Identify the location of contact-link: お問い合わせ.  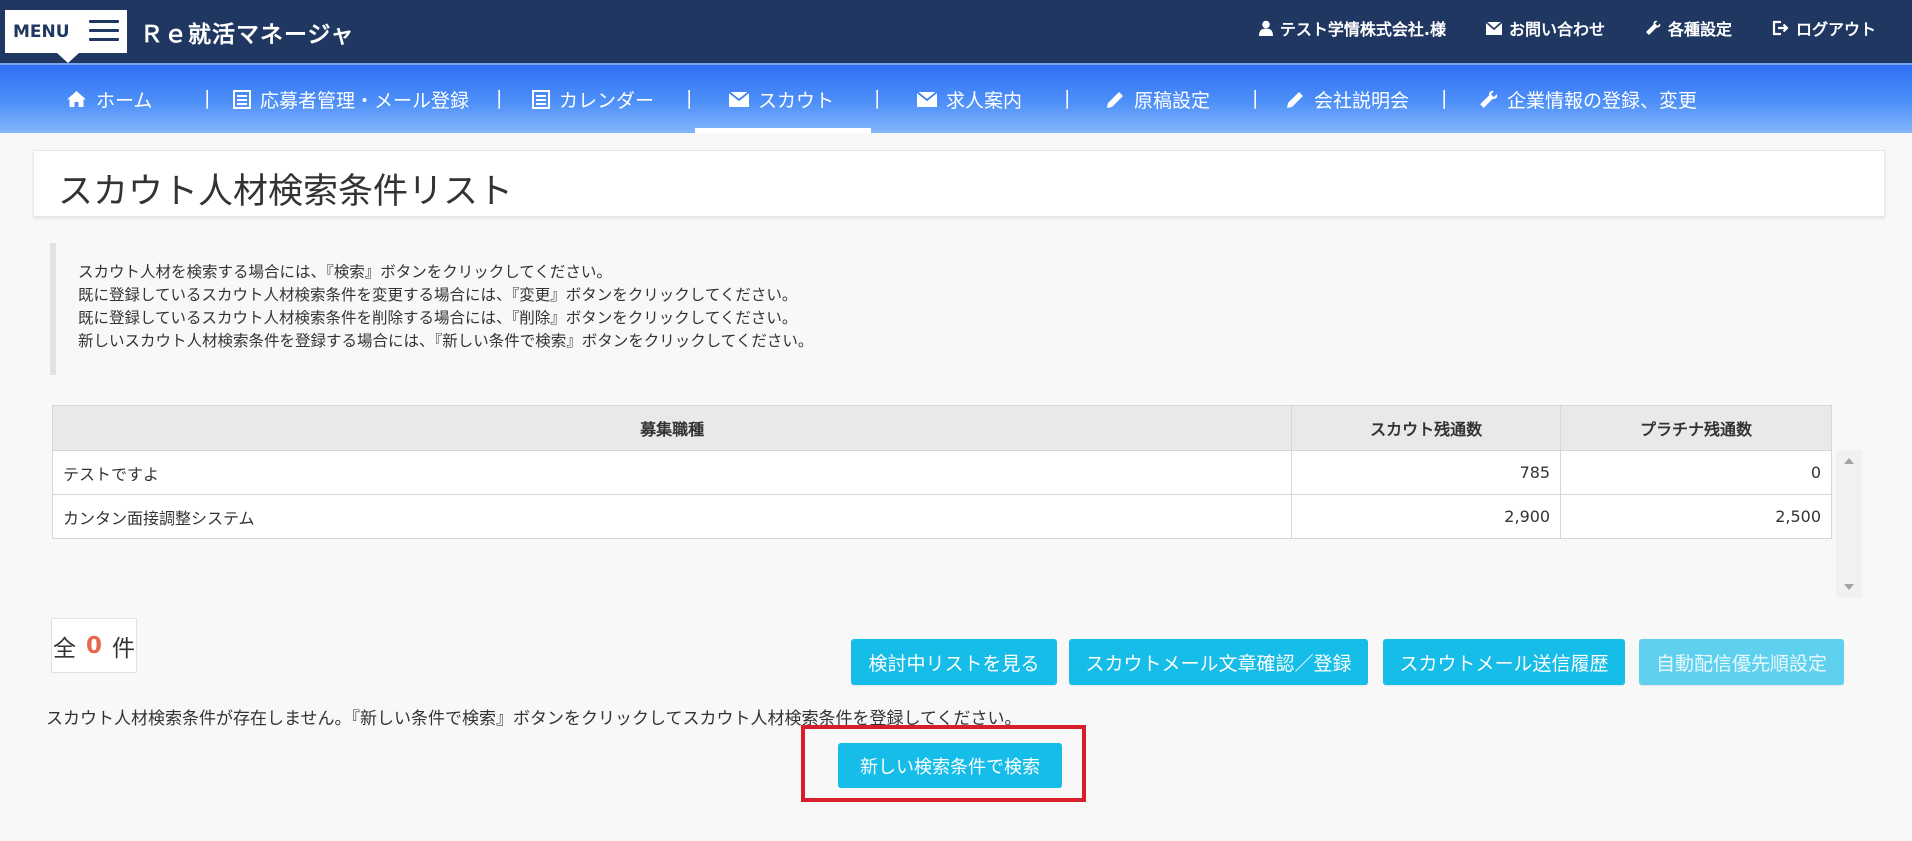
(1545, 28).